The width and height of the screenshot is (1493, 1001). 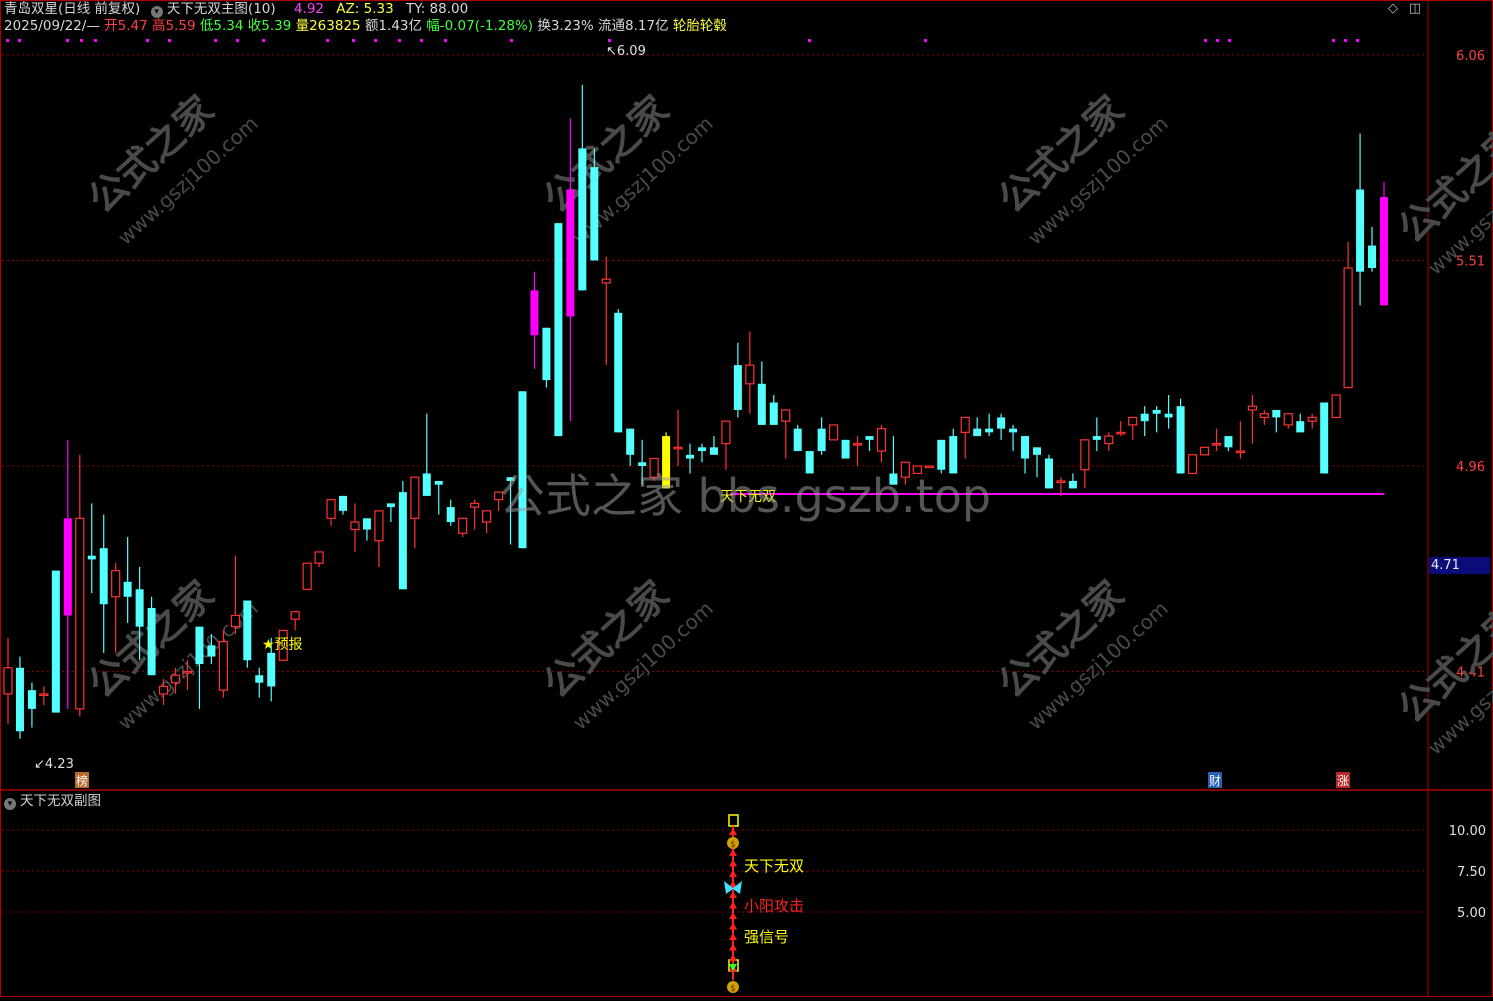 What do you see at coordinates (328, 26) in the screenshot?
I see `volume-label: 量263825` at bounding box center [328, 26].